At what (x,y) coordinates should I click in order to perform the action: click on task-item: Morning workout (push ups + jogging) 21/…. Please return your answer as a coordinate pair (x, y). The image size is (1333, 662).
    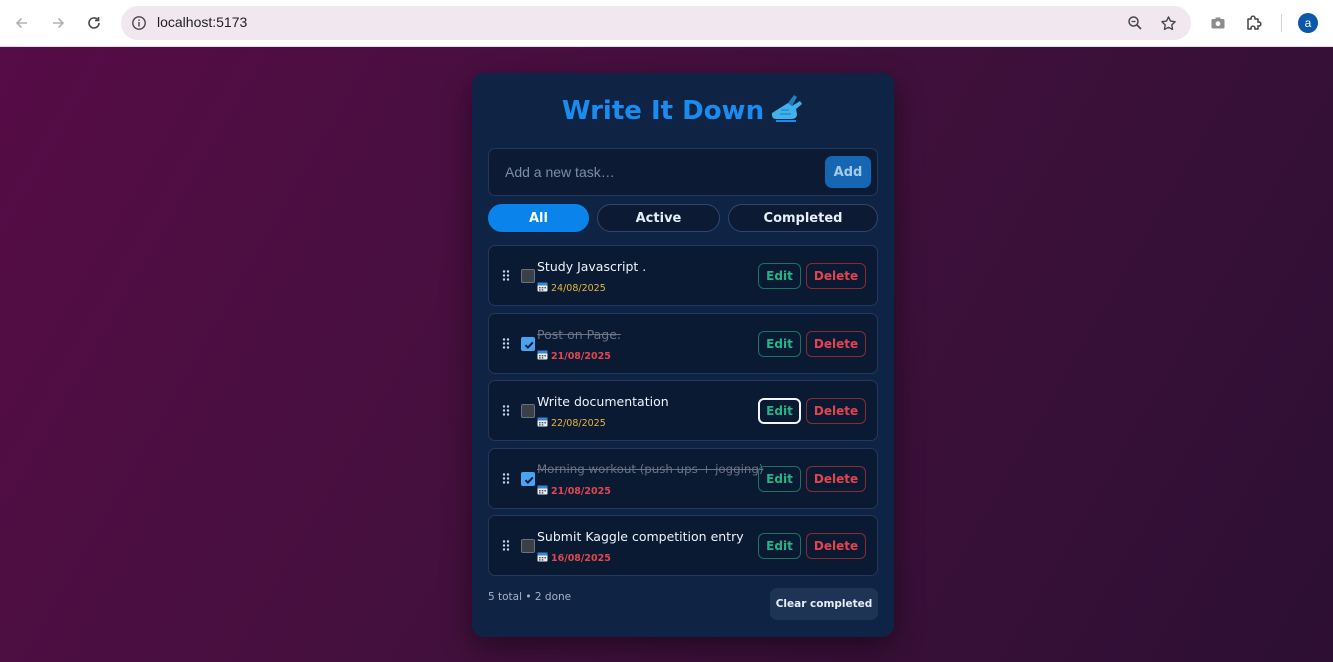
    Looking at the image, I should click on (683, 478).